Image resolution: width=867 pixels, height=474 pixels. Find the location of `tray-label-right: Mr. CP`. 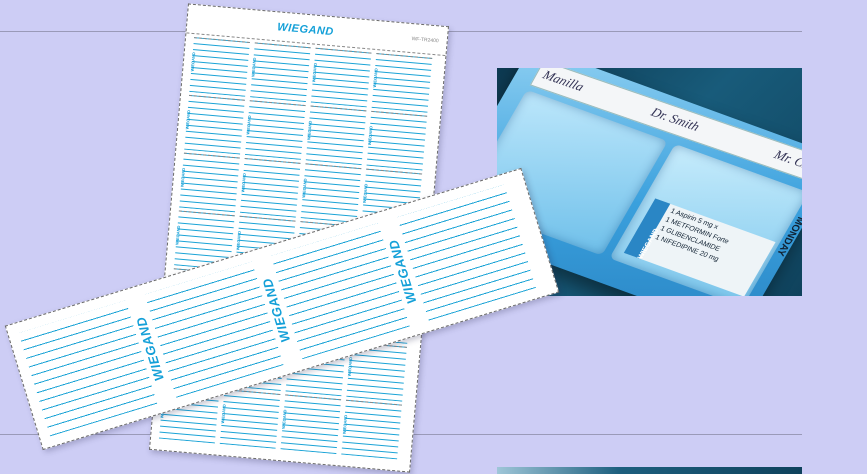

tray-label-right: Mr. CP is located at coordinates (786, 159).